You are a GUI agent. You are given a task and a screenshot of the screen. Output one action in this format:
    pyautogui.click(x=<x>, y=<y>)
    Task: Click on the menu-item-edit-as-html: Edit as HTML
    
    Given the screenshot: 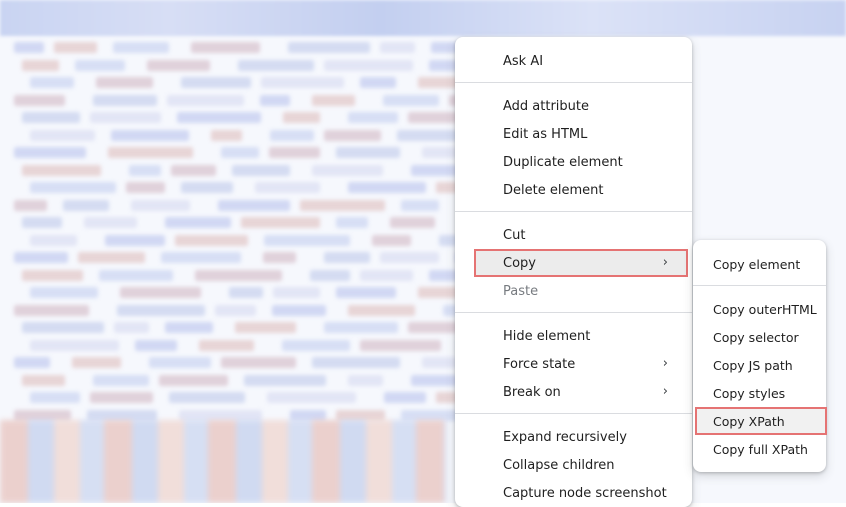 What is the action you would take?
    pyautogui.click(x=573, y=134)
    